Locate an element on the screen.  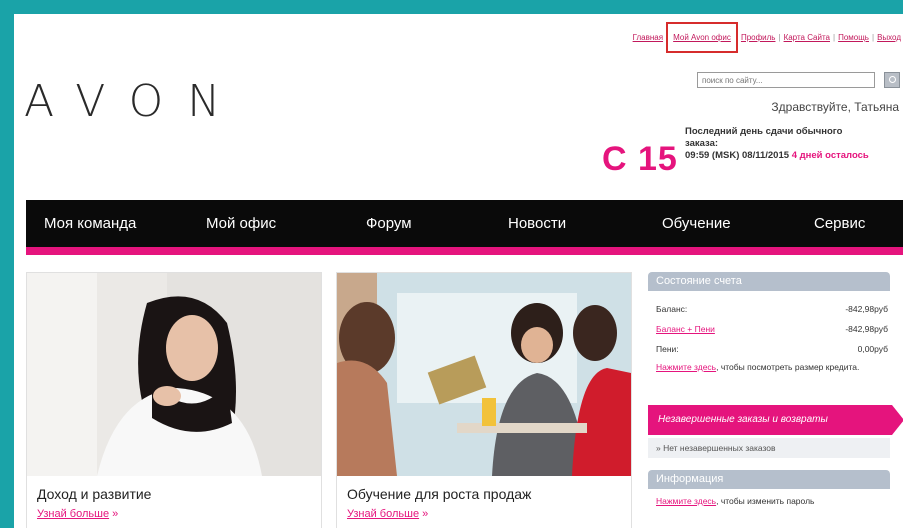
balance-fees-row: Баланс + Пени -842,98руб is located at coordinates (772, 329).